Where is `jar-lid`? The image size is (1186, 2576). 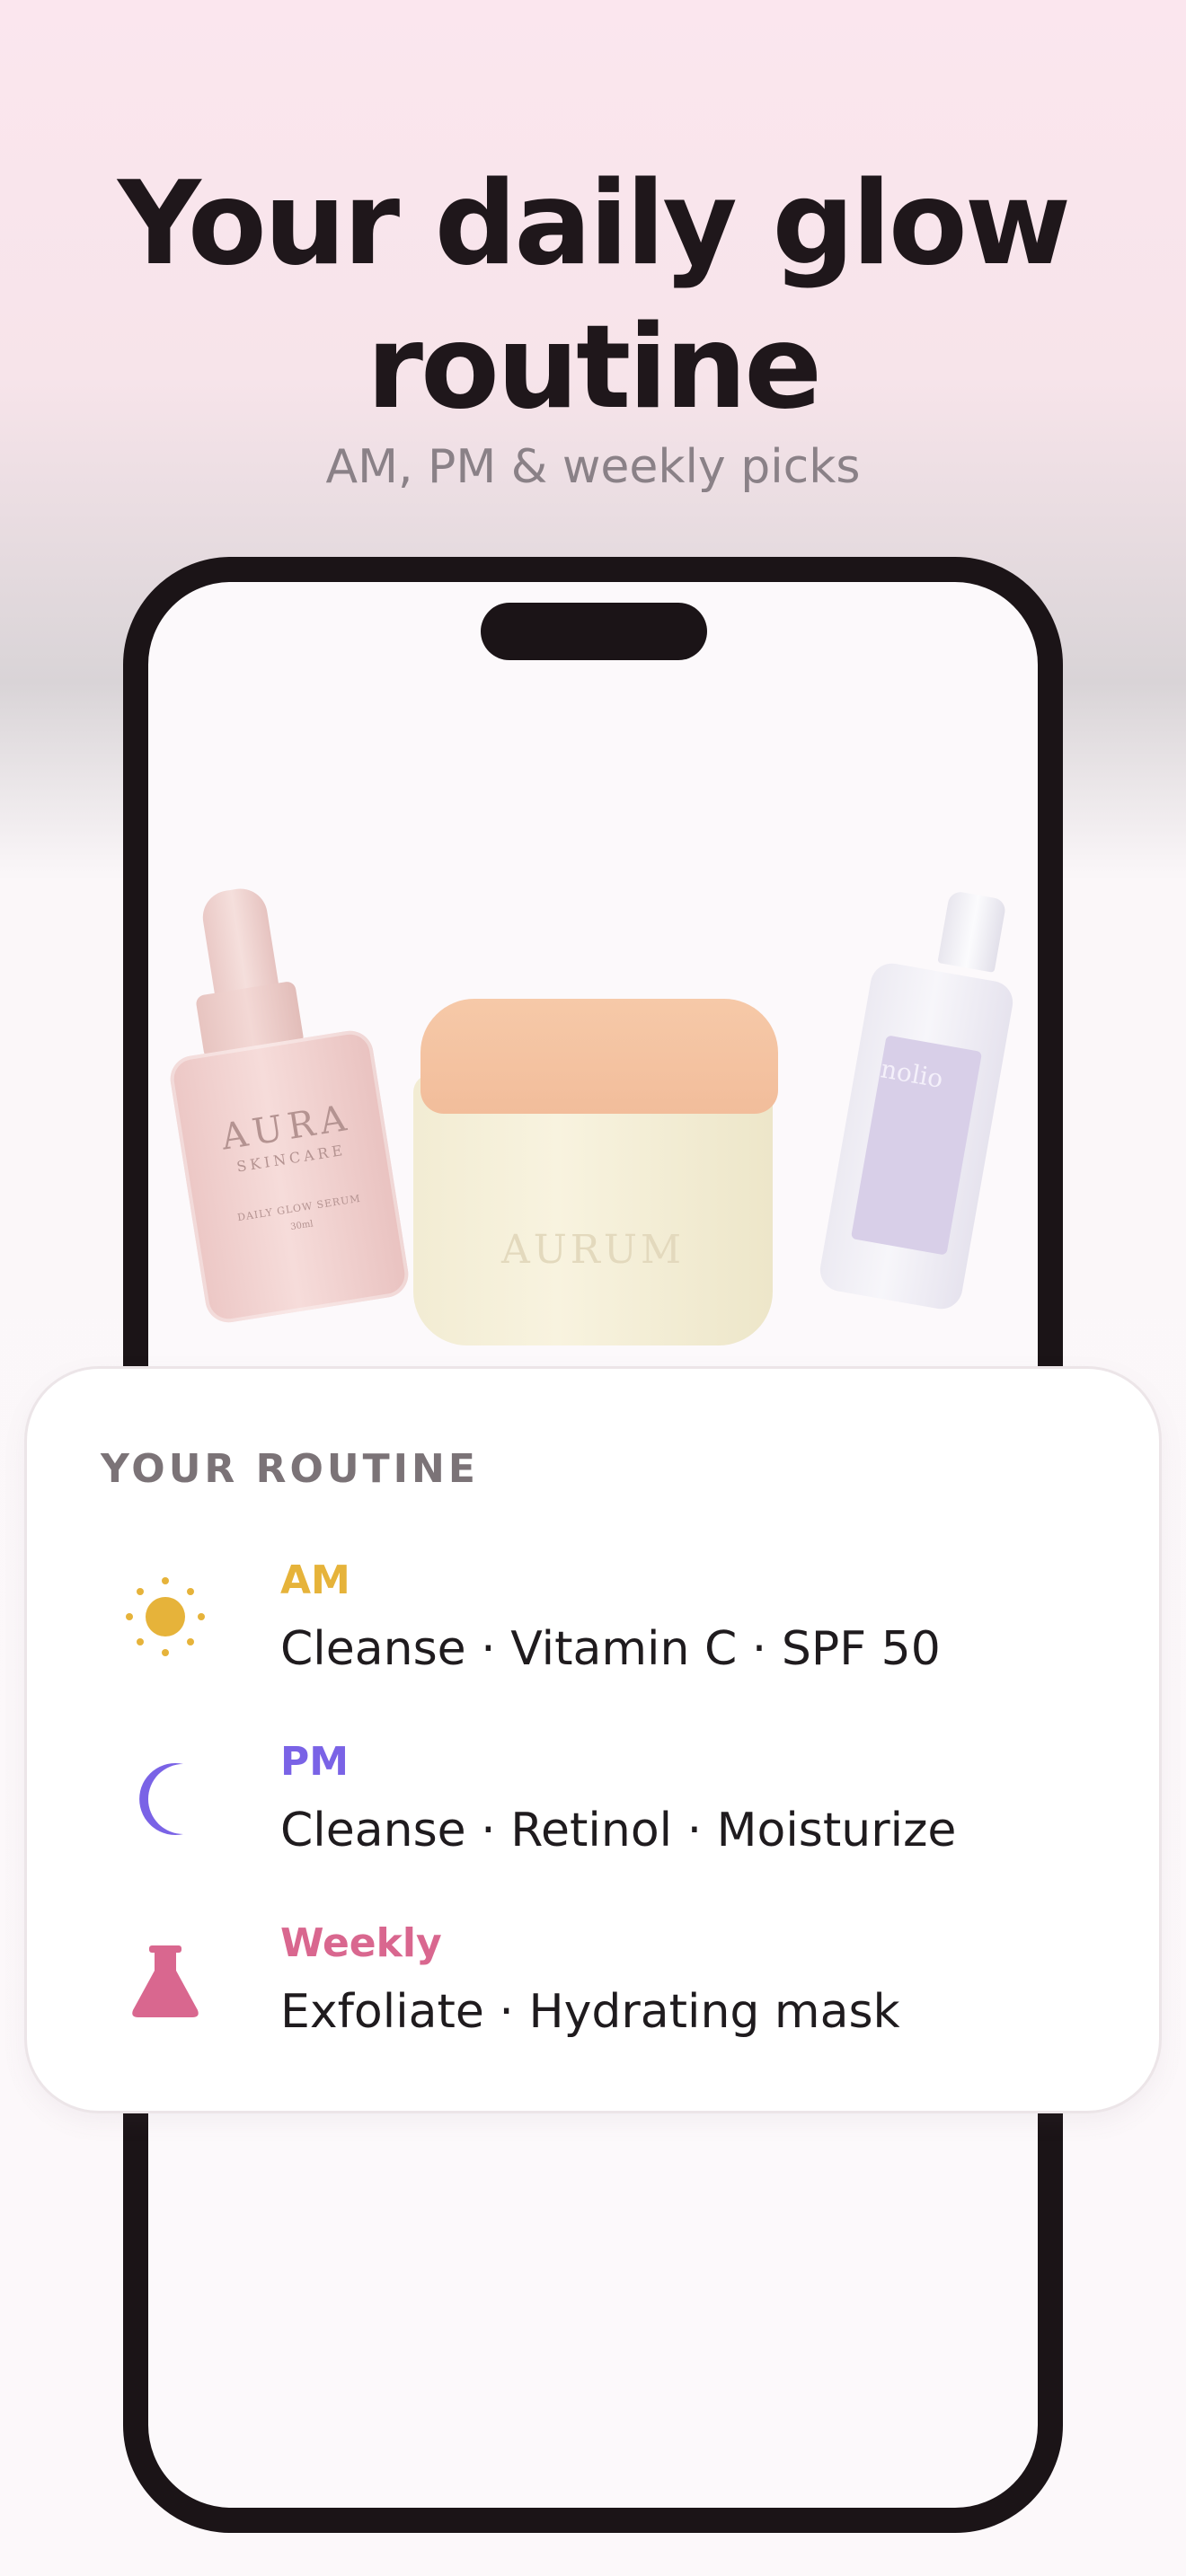
jar-lid is located at coordinates (599, 1056).